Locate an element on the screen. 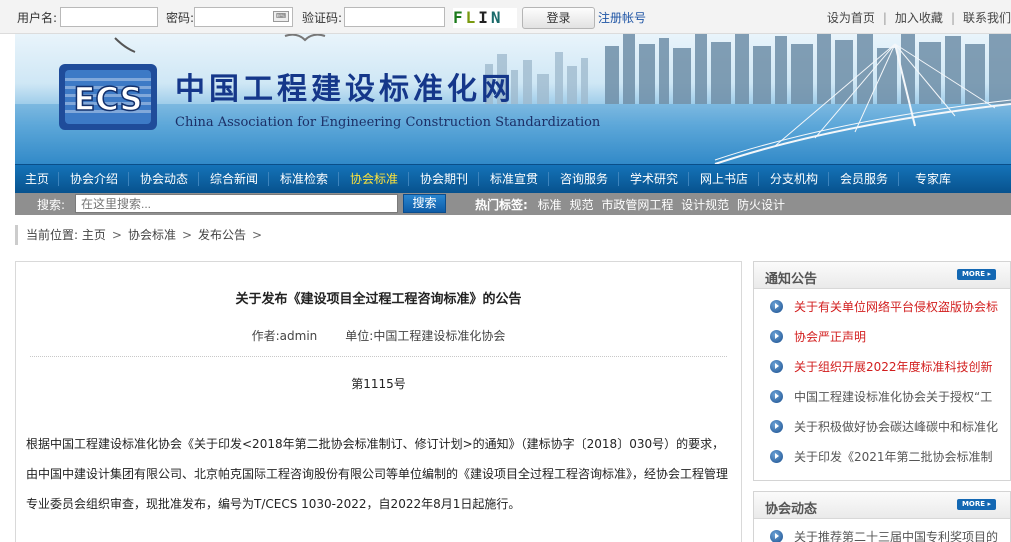 The width and height of the screenshot is (1011, 542). nav-item-standard-search: 标准检索 is located at coordinates (304, 179).